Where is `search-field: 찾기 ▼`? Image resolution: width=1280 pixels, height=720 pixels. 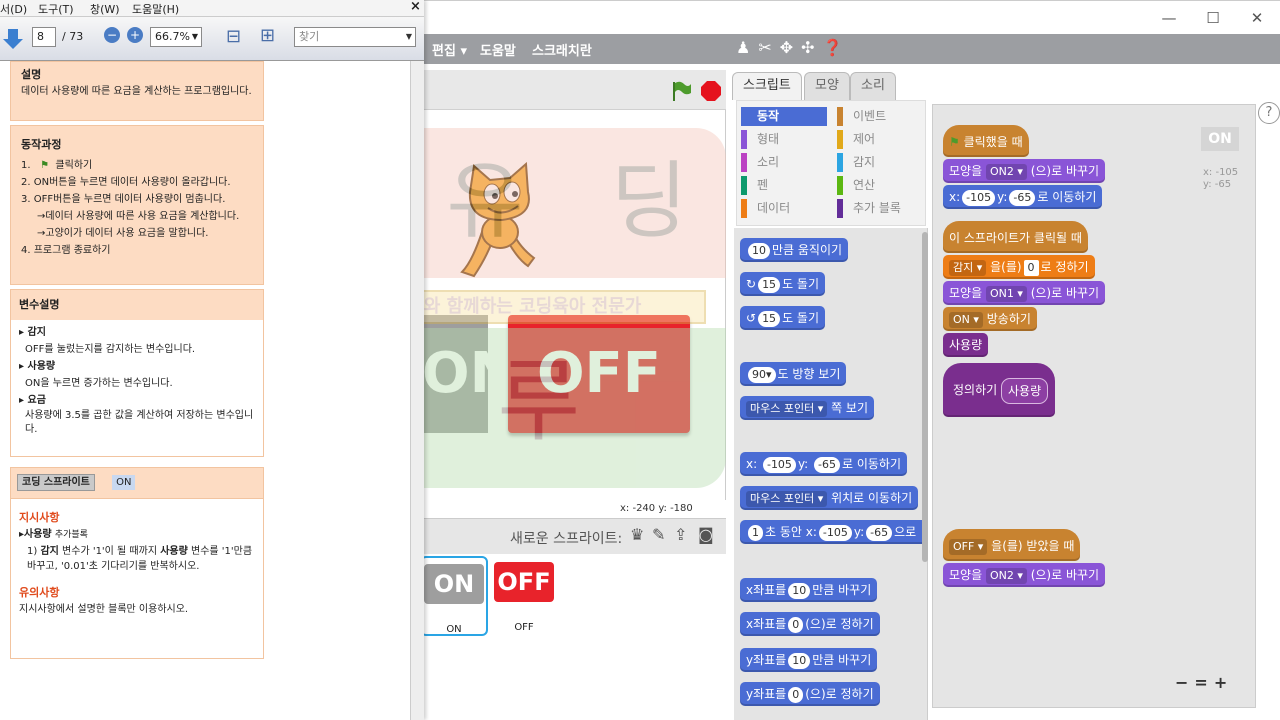
search-field: 찾기 ▼ is located at coordinates (355, 37).